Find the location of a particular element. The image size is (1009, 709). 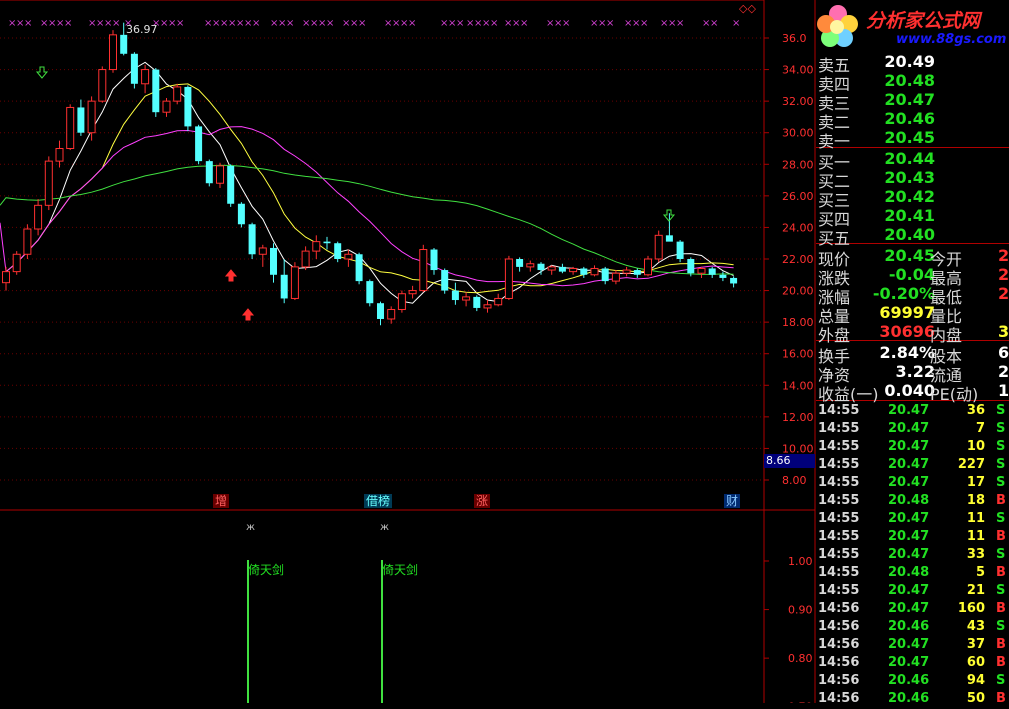

tick-volume: 21 is located at coordinates (975, 590).